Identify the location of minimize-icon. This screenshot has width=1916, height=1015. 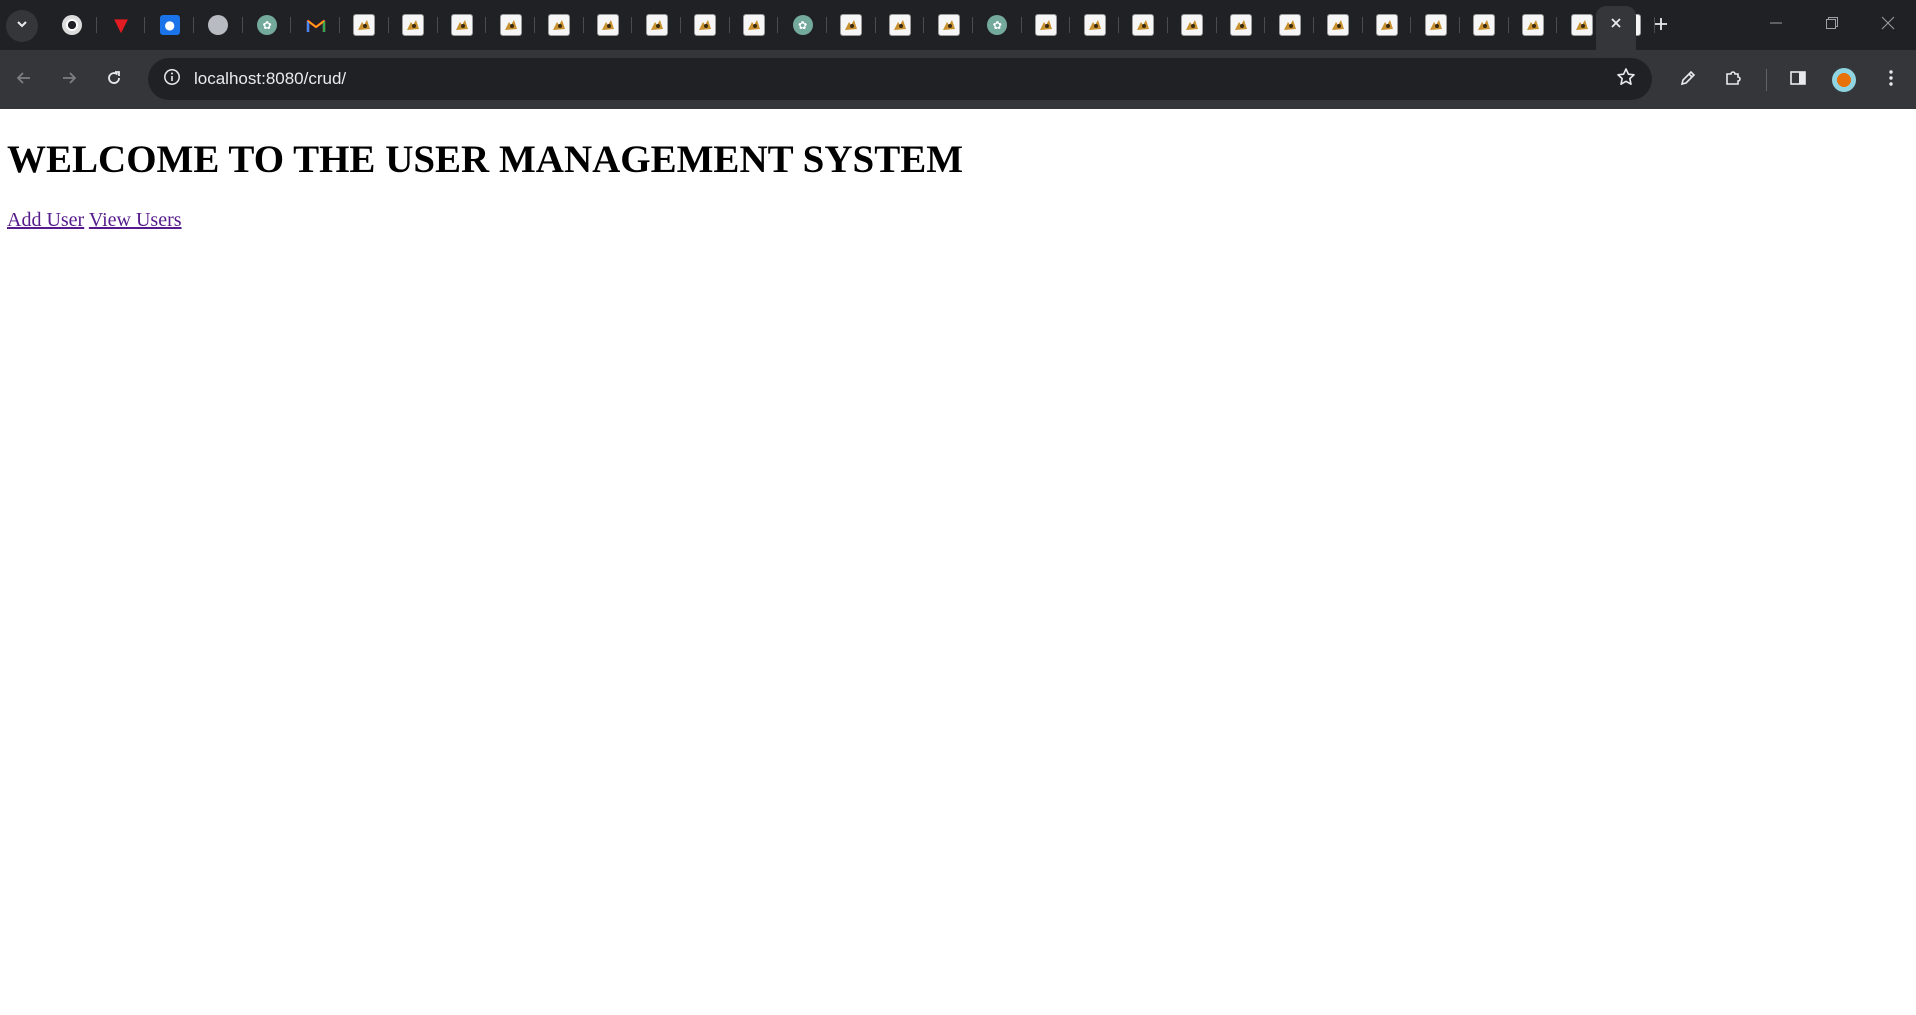
(1776, 25).